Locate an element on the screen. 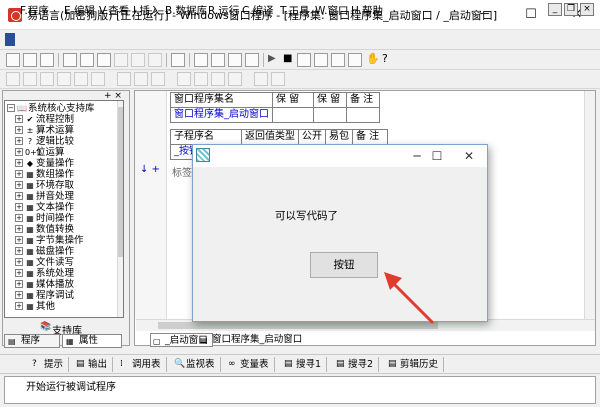 The image size is (600, 407). dialog-close-icon: ✕ is located at coordinates (469, 156).